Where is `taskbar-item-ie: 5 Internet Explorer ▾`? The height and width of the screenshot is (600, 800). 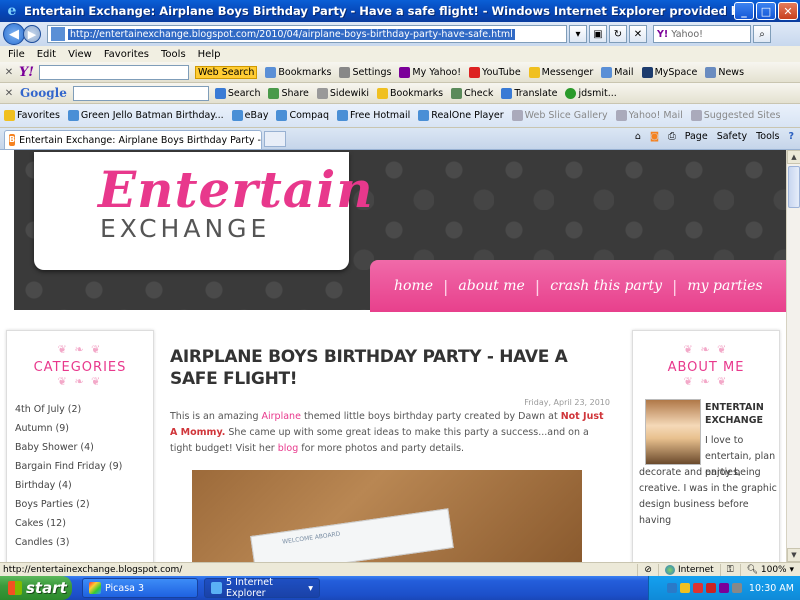 taskbar-item-ie: 5 Internet Explorer ▾ is located at coordinates (262, 588).